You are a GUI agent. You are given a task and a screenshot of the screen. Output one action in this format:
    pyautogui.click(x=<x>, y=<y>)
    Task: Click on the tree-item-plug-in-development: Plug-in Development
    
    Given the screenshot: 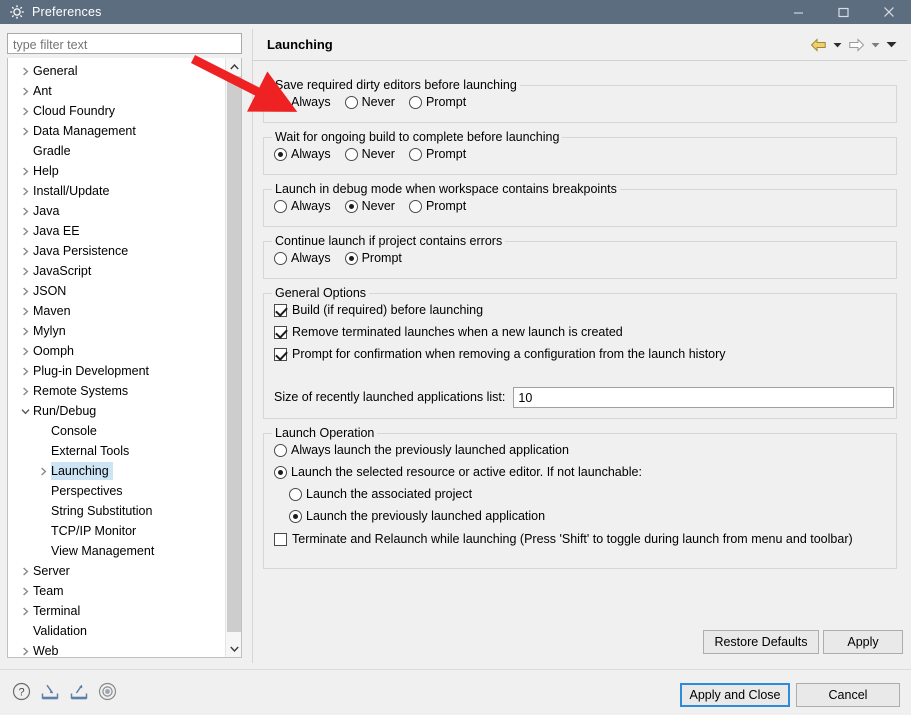 What is the action you would take?
    pyautogui.click(x=117, y=371)
    